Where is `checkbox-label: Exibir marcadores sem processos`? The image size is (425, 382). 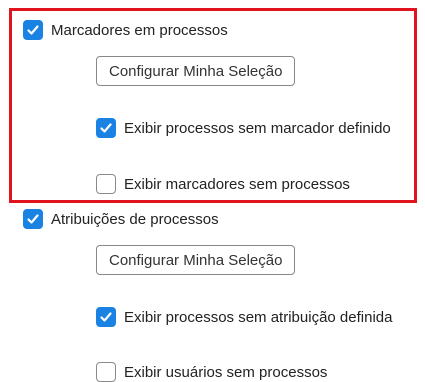 checkbox-label: Exibir marcadores sem processos is located at coordinates (237, 184).